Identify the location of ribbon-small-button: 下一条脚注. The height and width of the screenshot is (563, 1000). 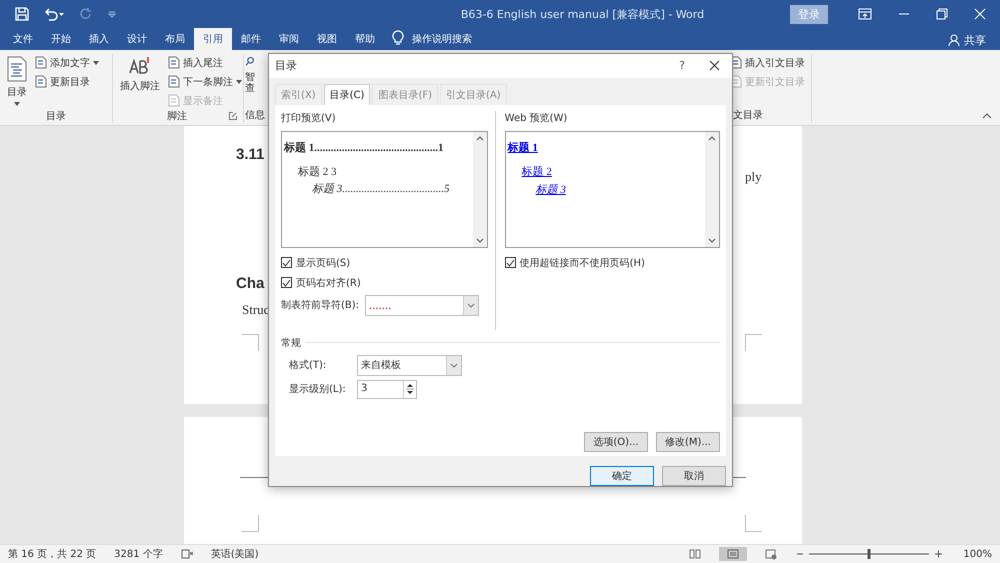
(204, 81).